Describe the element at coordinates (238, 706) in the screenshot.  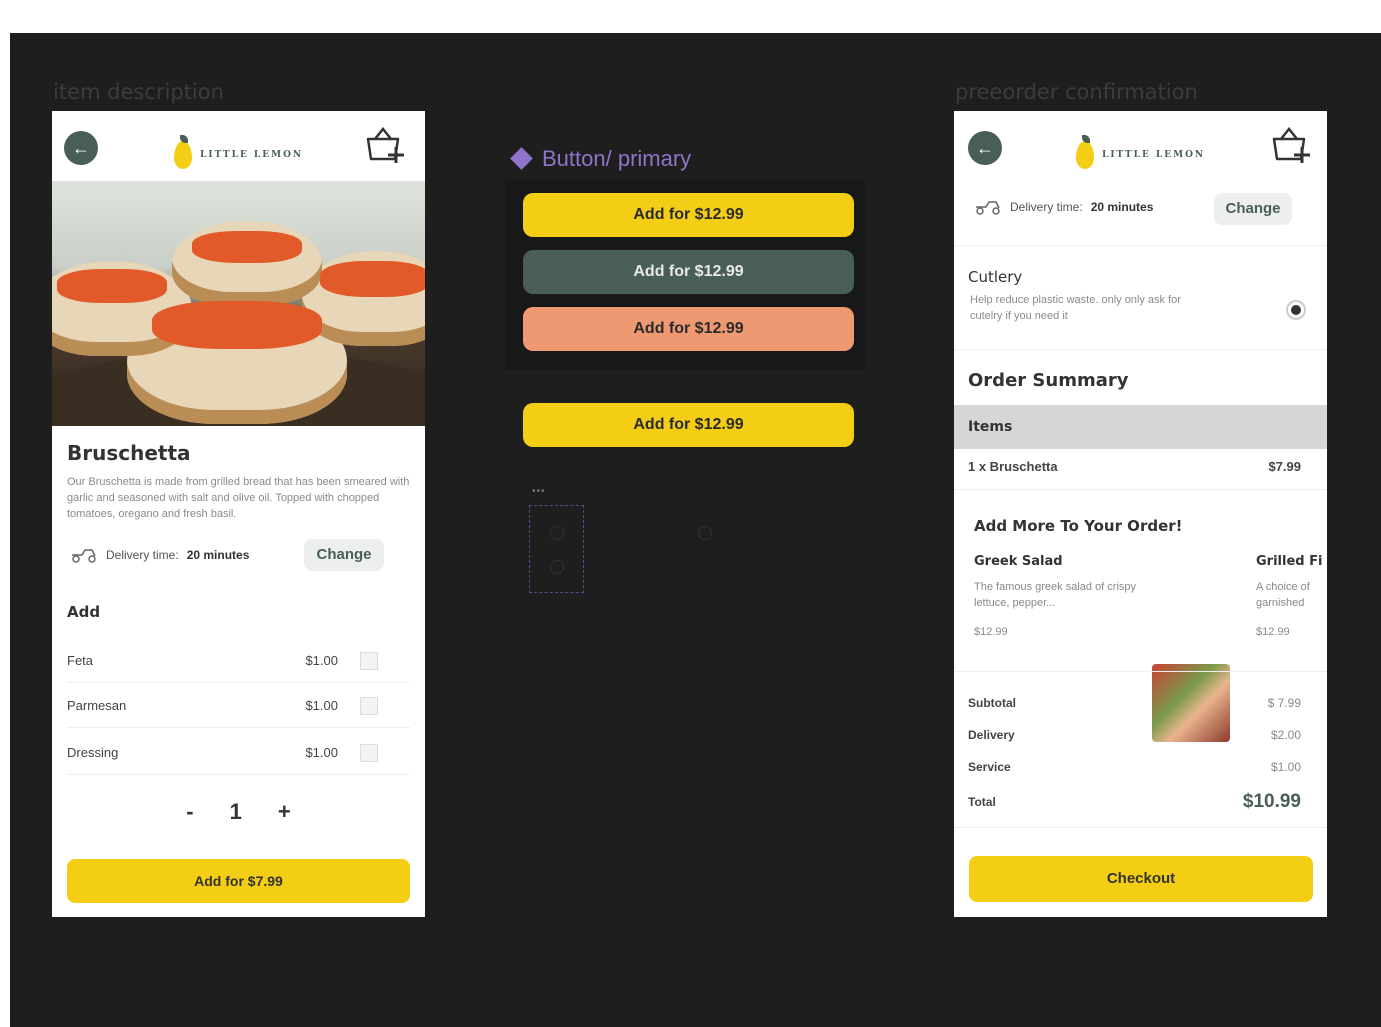
I see `addon-row-parmesan: Parmesan $1.00` at that location.